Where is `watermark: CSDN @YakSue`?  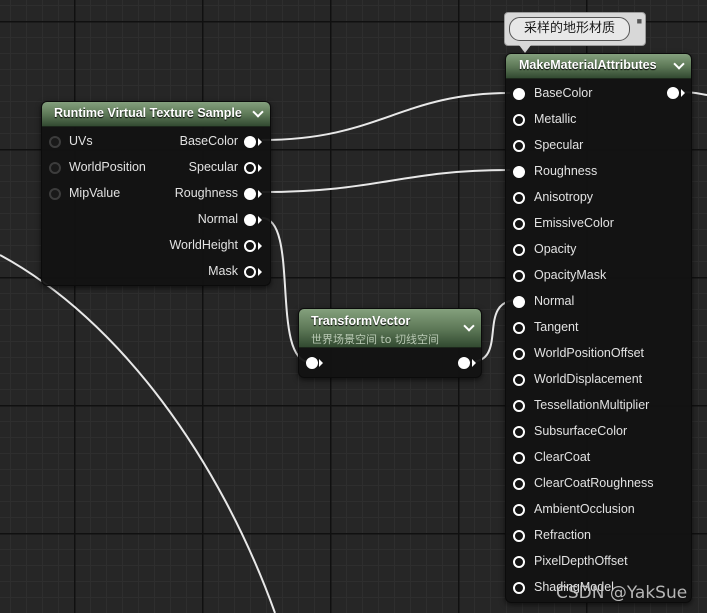 watermark: CSDN @YakSue is located at coordinates (622, 593).